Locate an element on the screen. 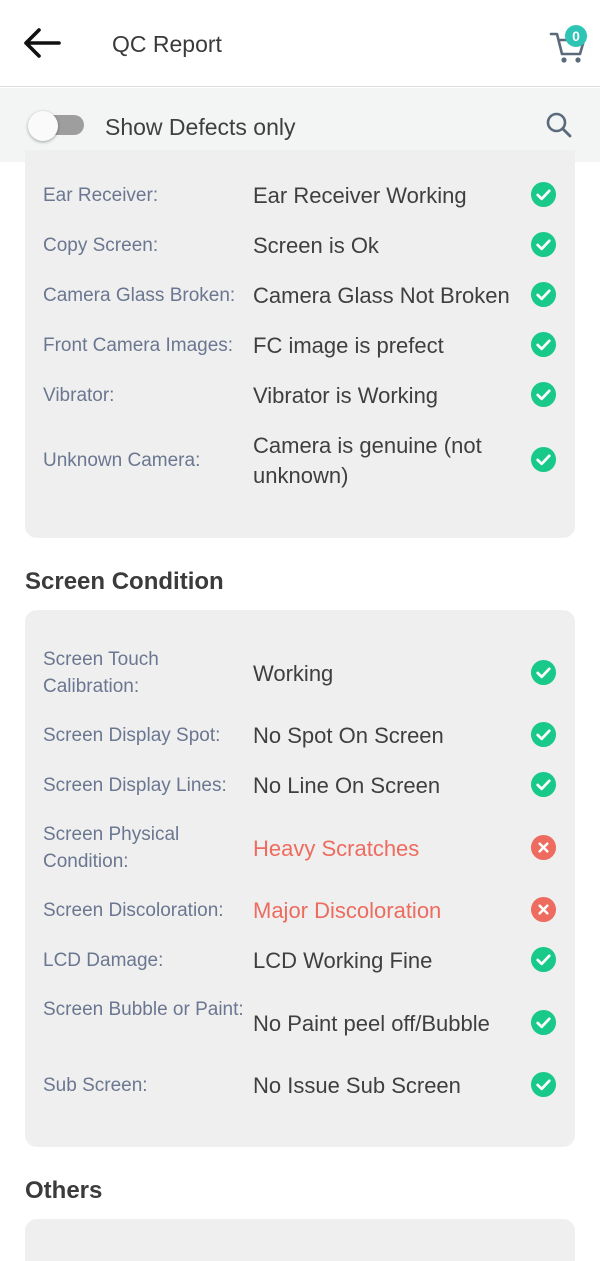 This screenshot has width=600, height=1261. row-value: Camera Glass Not Broken is located at coordinates (381, 295).